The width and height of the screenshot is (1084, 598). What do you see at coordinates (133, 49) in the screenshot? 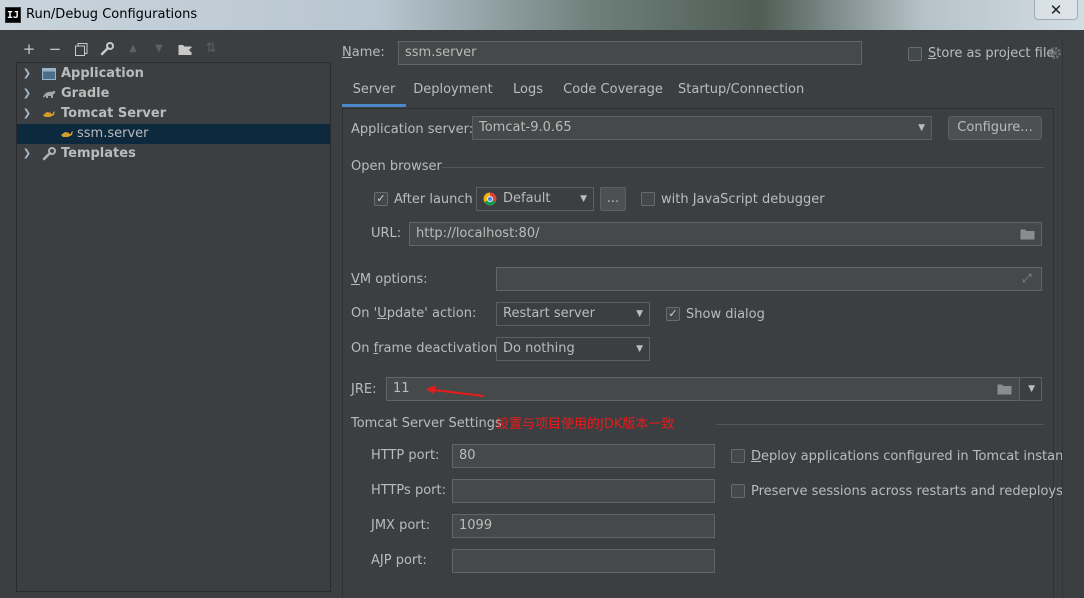
I see `move-up-button: ▲` at bounding box center [133, 49].